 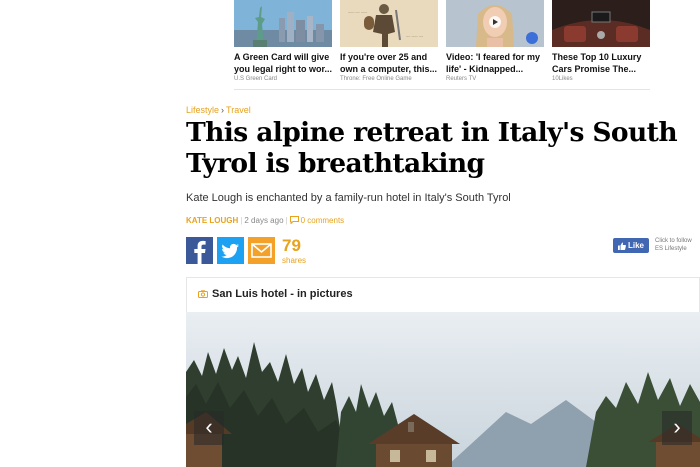 What do you see at coordinates (294, 260) in the screenshot?
I see `share-count-label: shares` at bounding box center [294, 260].